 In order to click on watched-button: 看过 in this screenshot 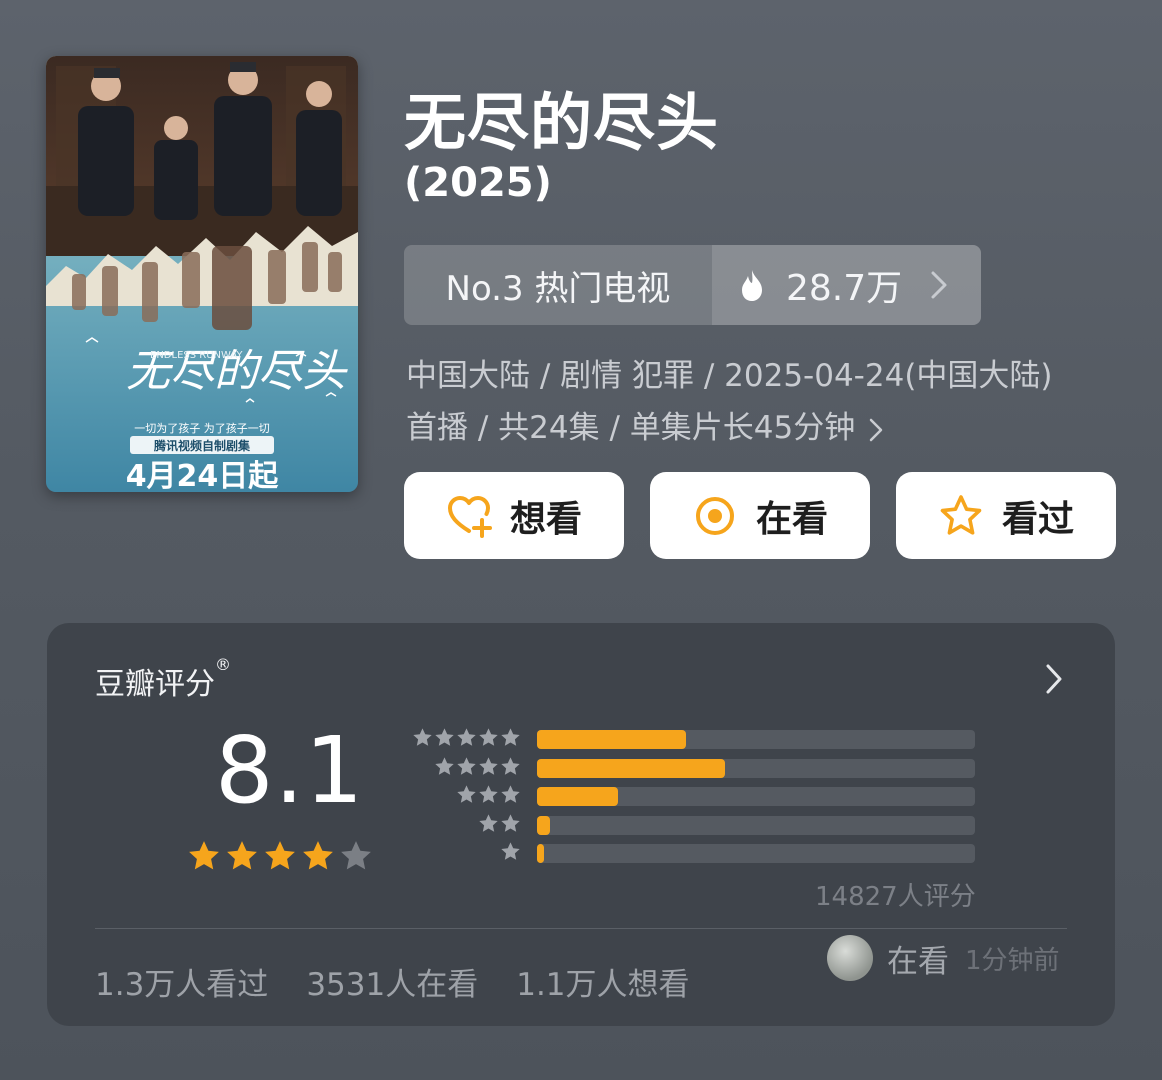, I will do `click(1006, 515)`.